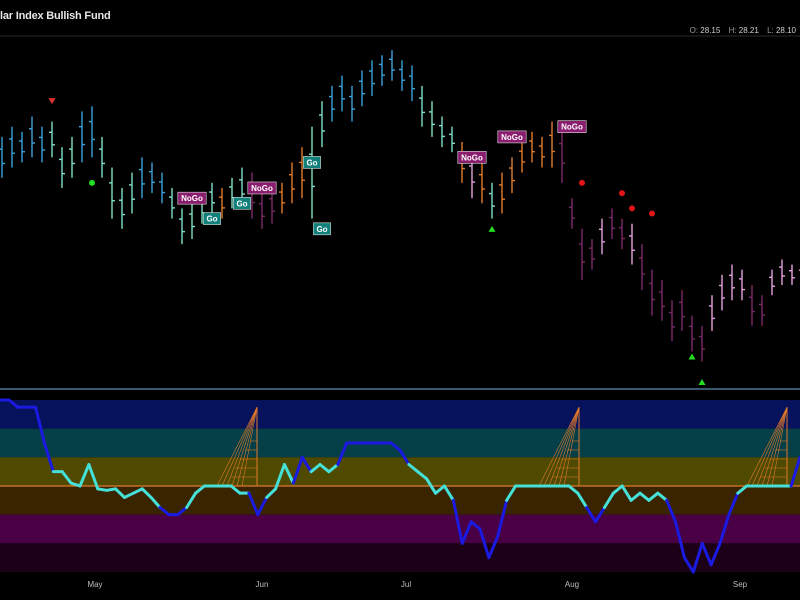 Image resolution: width=800 pixels, height=600 pixels. What do you see at coordinates (740, 584) in the screenshot?
I see `x-tick-label: Sep` at bounding box center [740, 584].